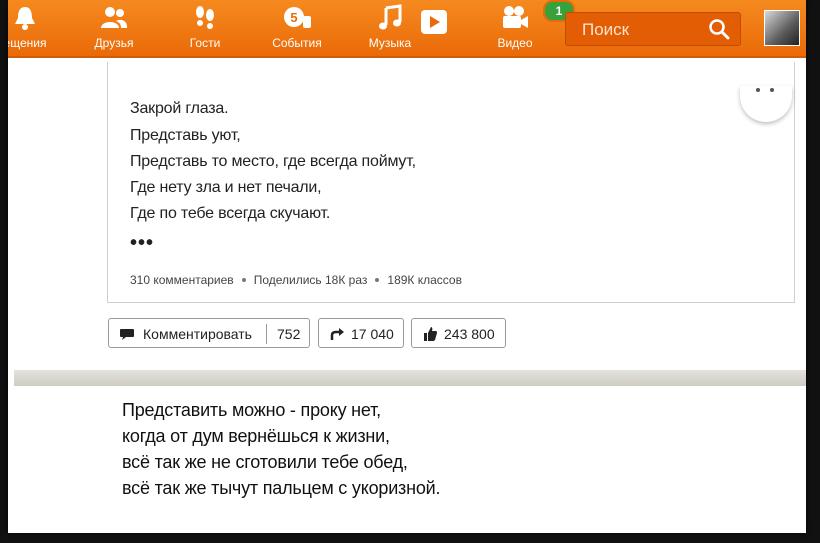 The height and width of the screenshot is (543, 820). What do you see at coordinates (281, 488) in the screenshot?
I see `next-post-text-line: всё так же тычут пальцем с укоризной.` at bounding box center [281, 488].